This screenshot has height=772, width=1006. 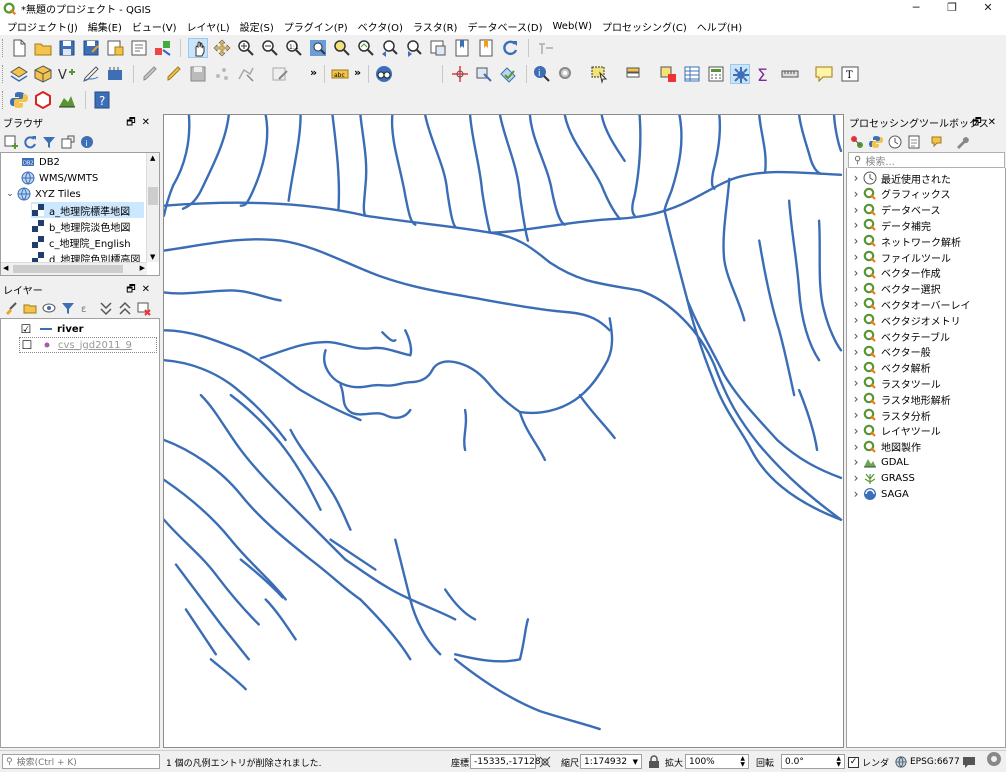 What do you see at coordinates (357, 72) in the screenshot?
I see `label-toolbar-overflow-icon: »` at bounding box center [357, 72].